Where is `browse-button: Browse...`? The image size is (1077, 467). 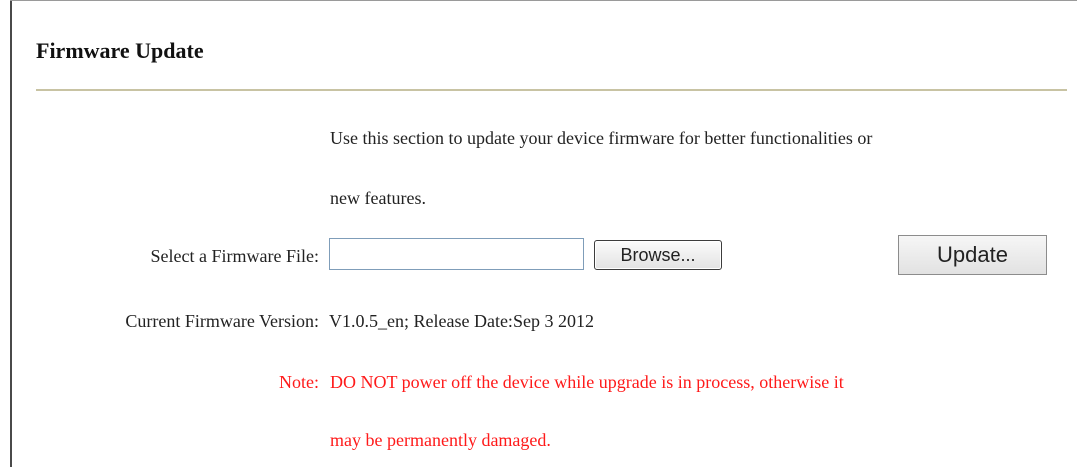 browse-button: Browse... is located at coordinates (658, 255).